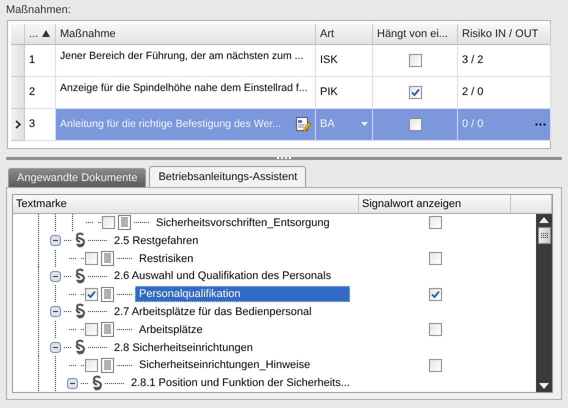 This screenshot has height=408, width=568. I want to click on bookmark-label: Arbeitsplätze, so click(171, 330).